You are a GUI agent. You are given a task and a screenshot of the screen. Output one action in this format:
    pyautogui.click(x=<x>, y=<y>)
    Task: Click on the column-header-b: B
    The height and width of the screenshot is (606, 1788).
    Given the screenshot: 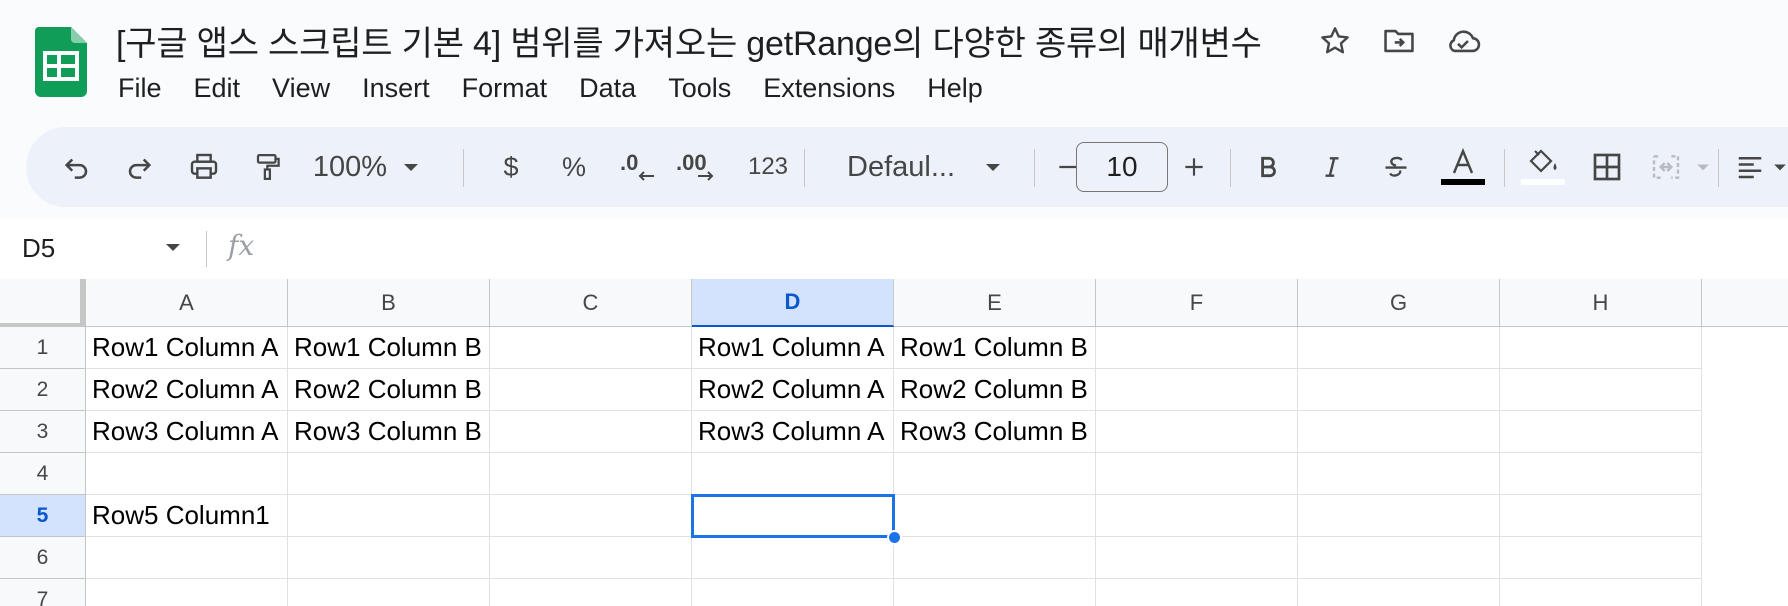 What is the action you would take?
    pyautogui.click(x=389, y=303)
    